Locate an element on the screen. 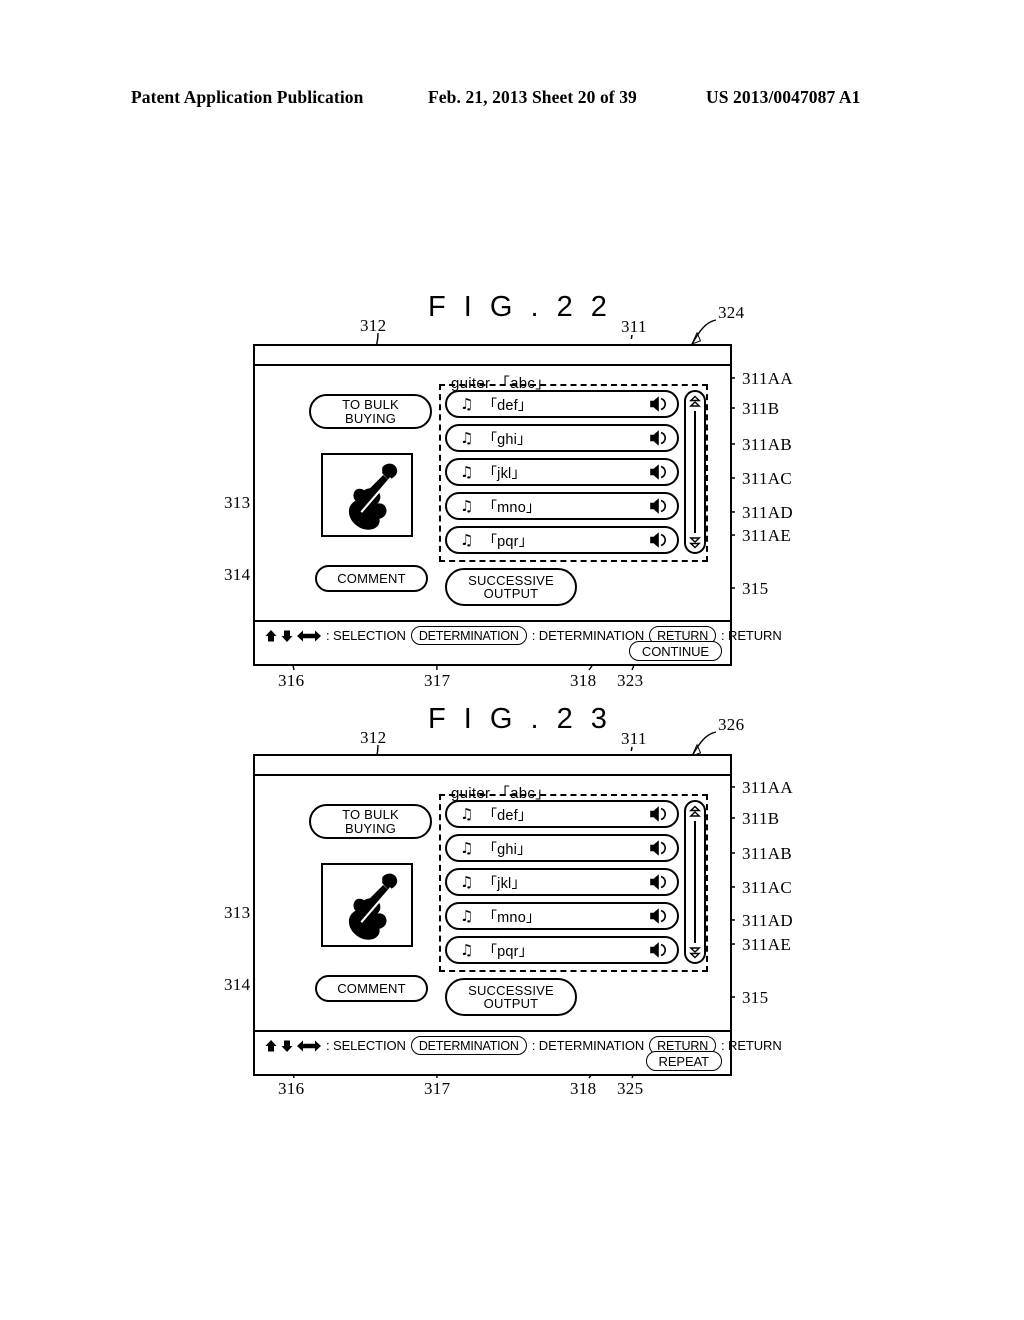 The image size is (1024, 1320). ref-311AE: 311AE is located at coordinates (767, 535).